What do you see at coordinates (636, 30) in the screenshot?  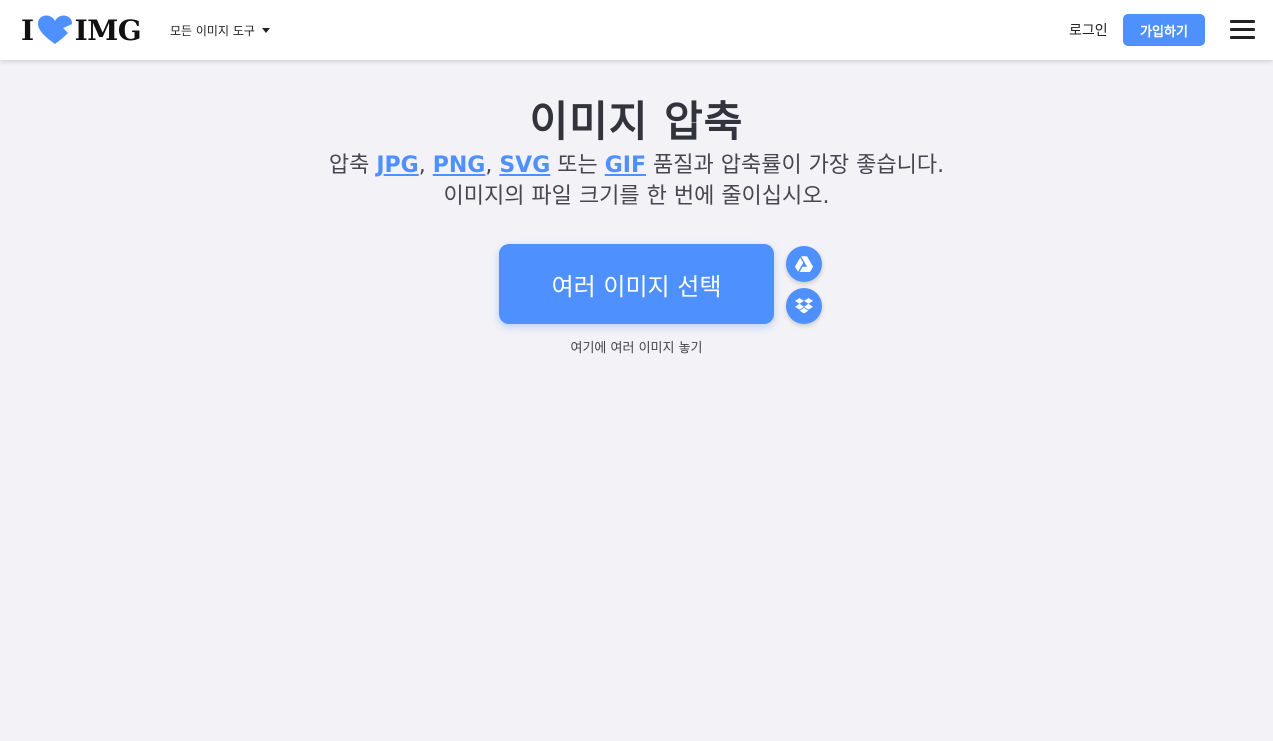 I see `top-header: I IMG 모든 이미지 도구 로그인 가입하기` at bounding box center [636, 30].